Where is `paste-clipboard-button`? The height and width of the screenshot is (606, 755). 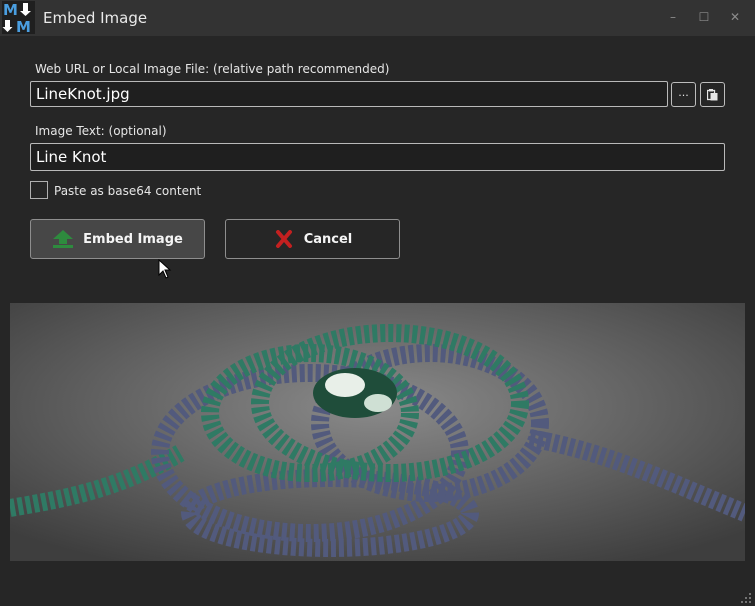 paste-clipboard-button is located at coordinates (712, 94).